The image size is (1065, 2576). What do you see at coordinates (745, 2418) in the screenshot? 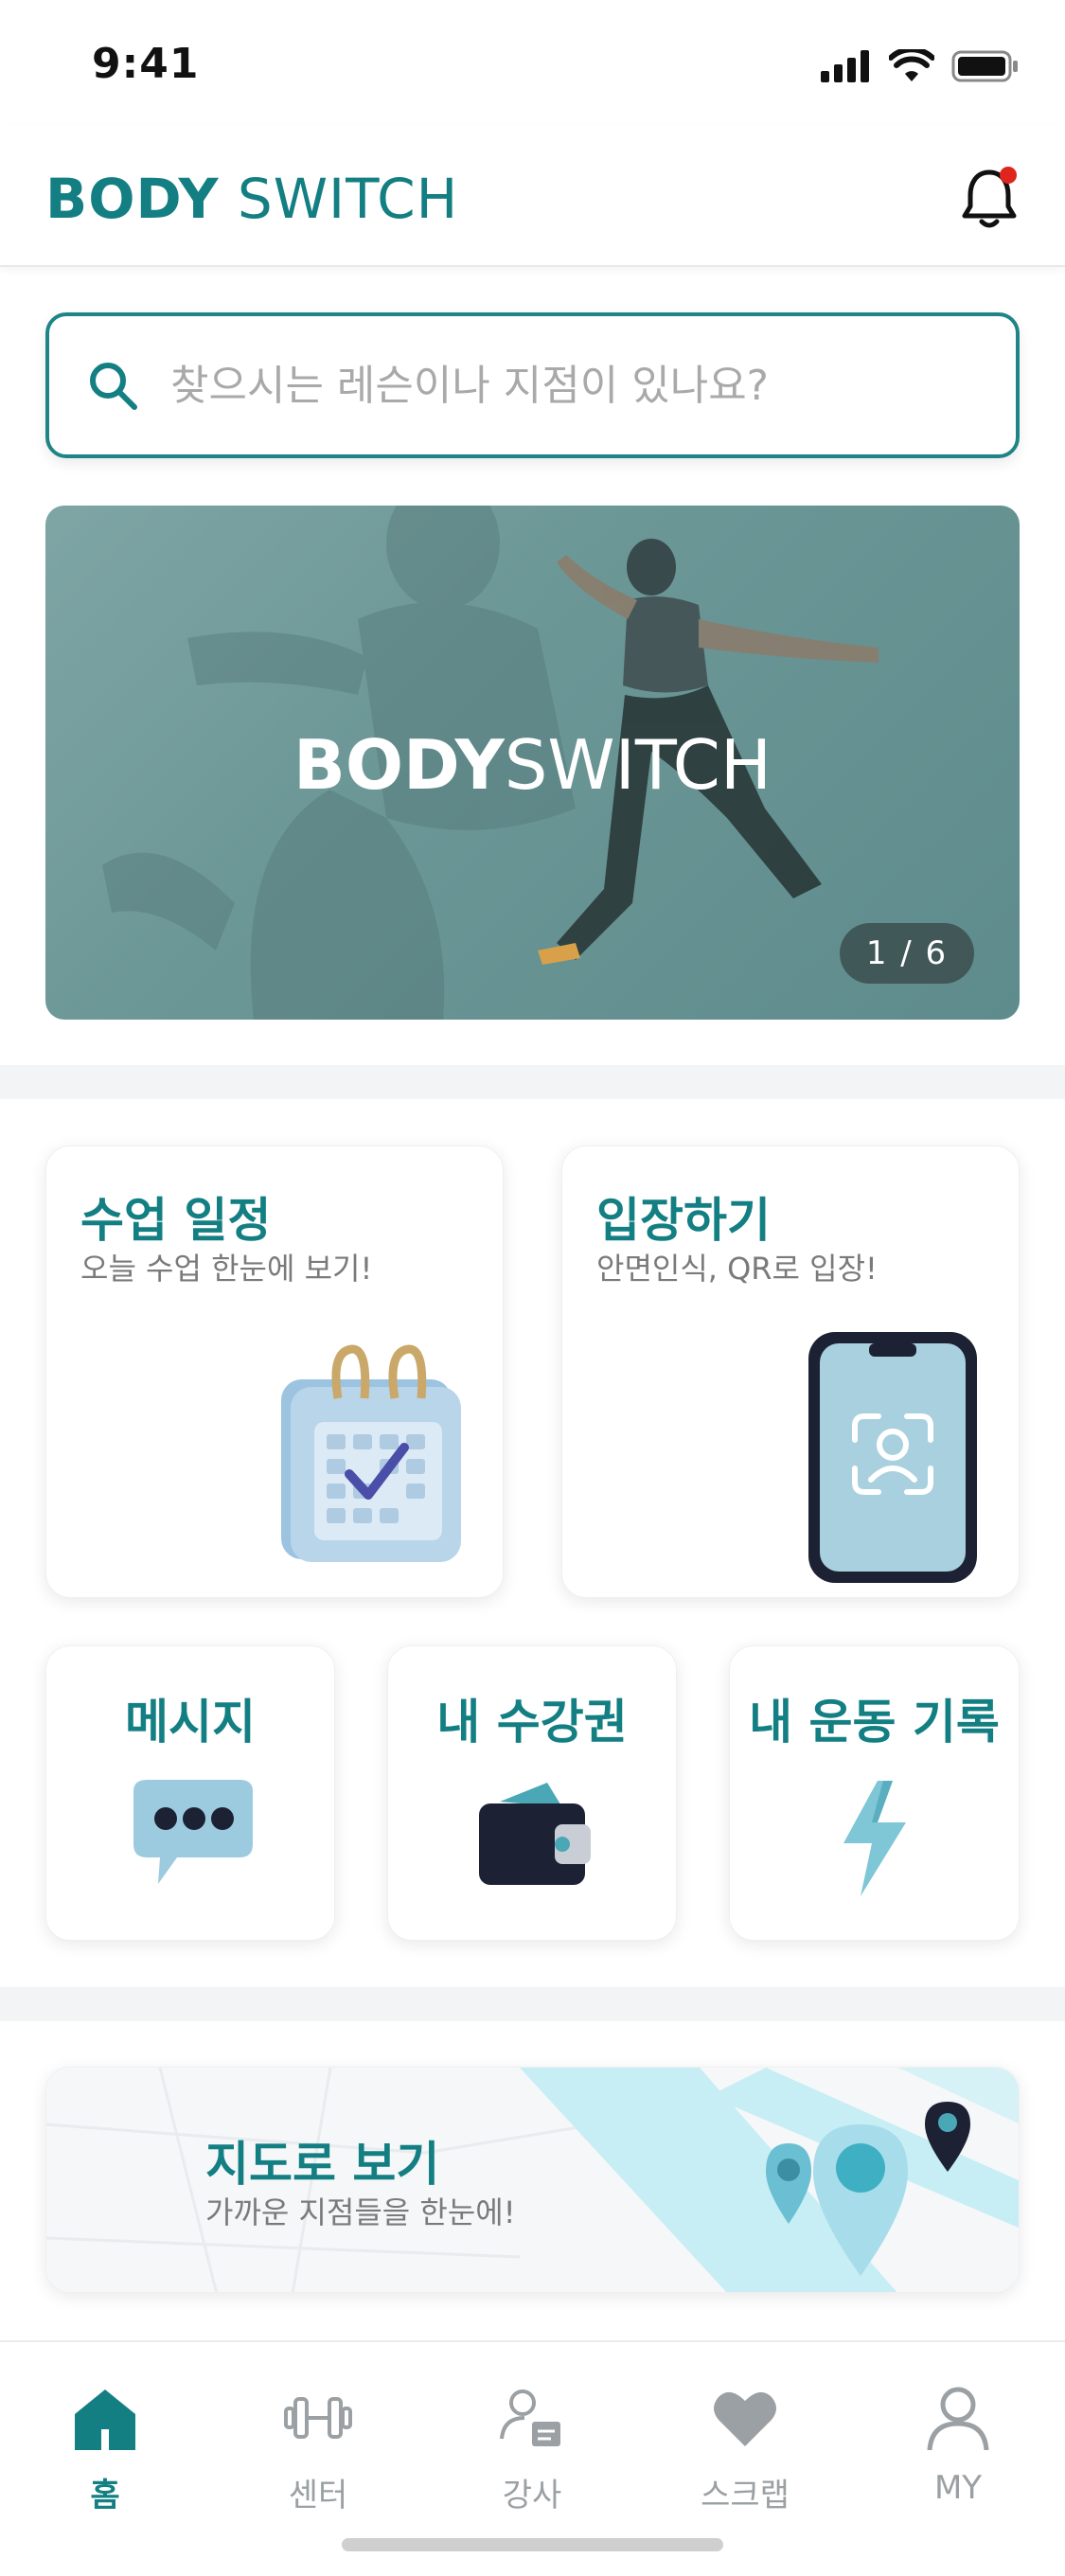
I see `heart-icon` at bounding box center [745, 2418].